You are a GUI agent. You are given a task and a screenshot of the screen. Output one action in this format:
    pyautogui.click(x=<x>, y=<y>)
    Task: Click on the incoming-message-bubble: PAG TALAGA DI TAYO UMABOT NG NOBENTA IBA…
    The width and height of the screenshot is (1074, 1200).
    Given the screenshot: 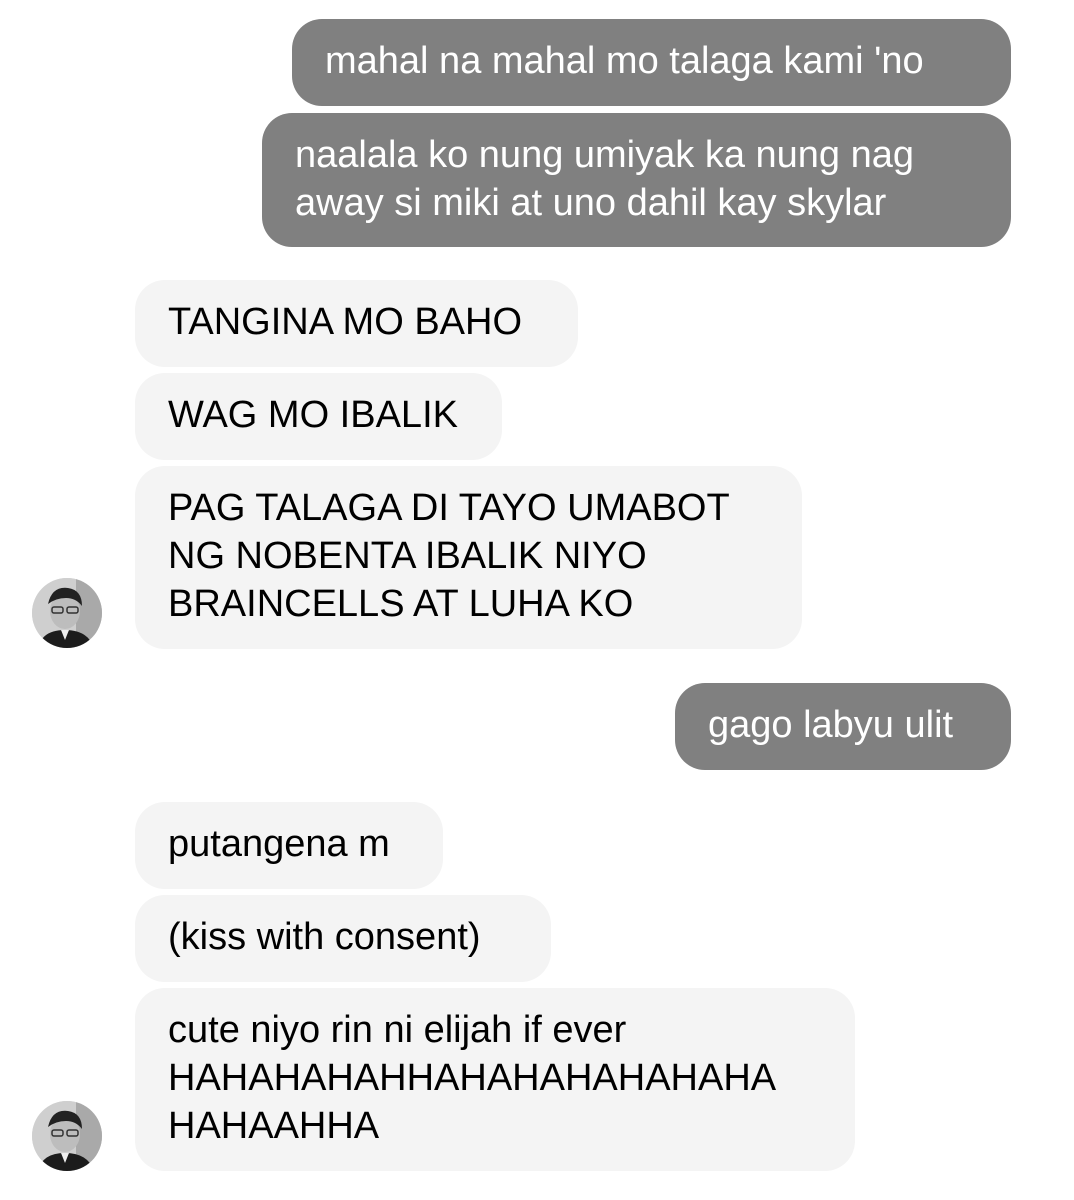 What is the action you would take?
    pyautogui.click(x=468, y=557)
    